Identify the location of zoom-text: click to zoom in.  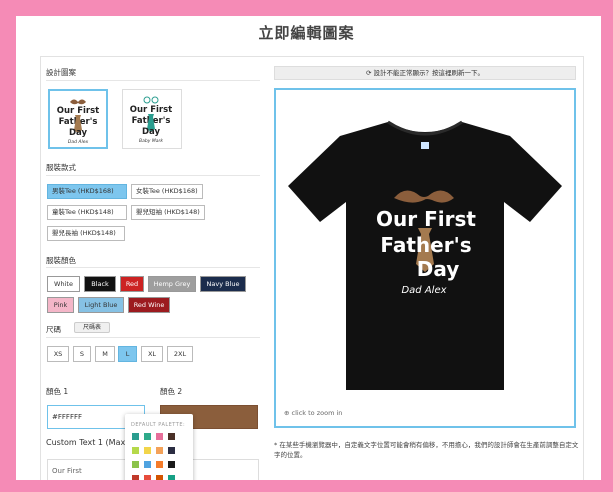
(317, 413).